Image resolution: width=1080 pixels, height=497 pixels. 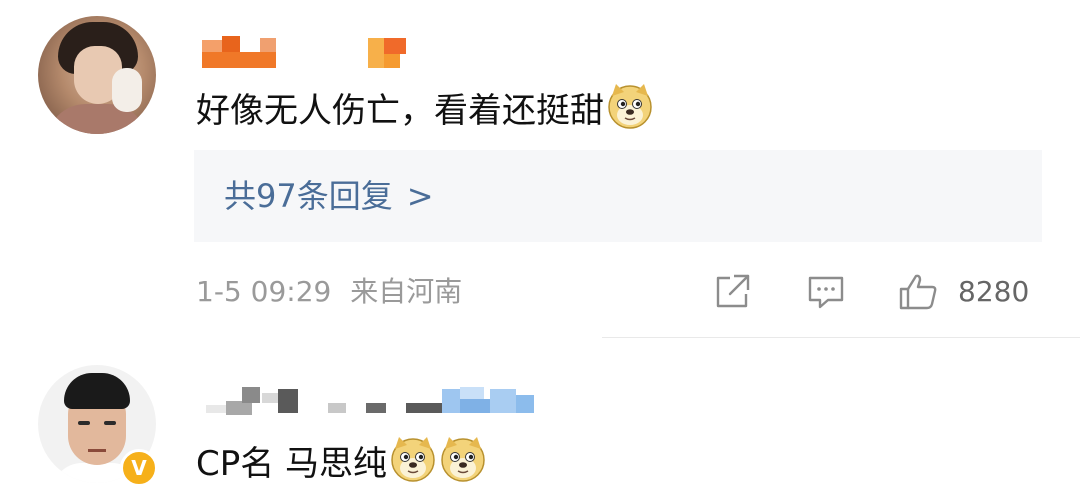 I want to click on reply-count-label: 共97条回复, so click(x=308, y=196).